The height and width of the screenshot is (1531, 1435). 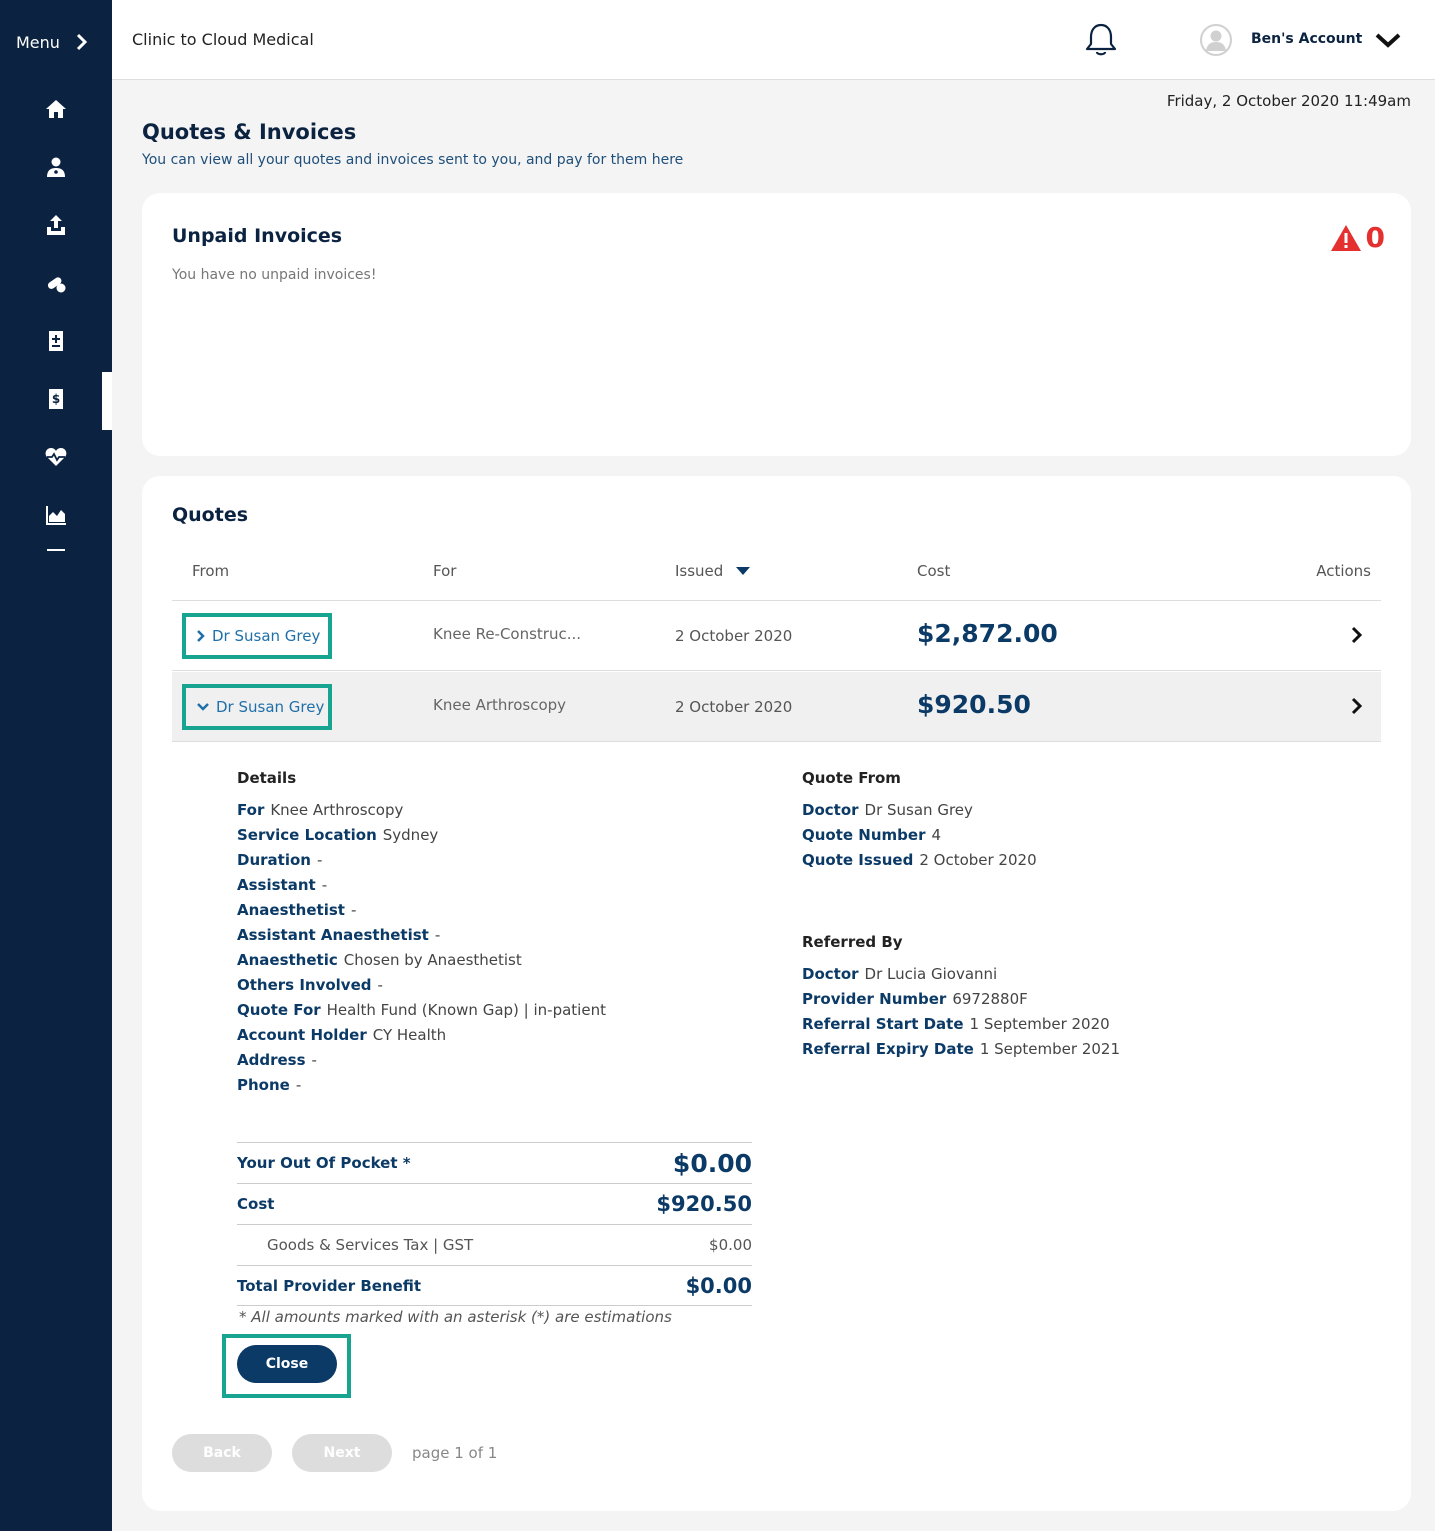 What do you see at coordinates (257, 236) in the screenshot?
I see `unpaid-invoices-title: Unpaid Invoices` at bounding box center [257, 236].